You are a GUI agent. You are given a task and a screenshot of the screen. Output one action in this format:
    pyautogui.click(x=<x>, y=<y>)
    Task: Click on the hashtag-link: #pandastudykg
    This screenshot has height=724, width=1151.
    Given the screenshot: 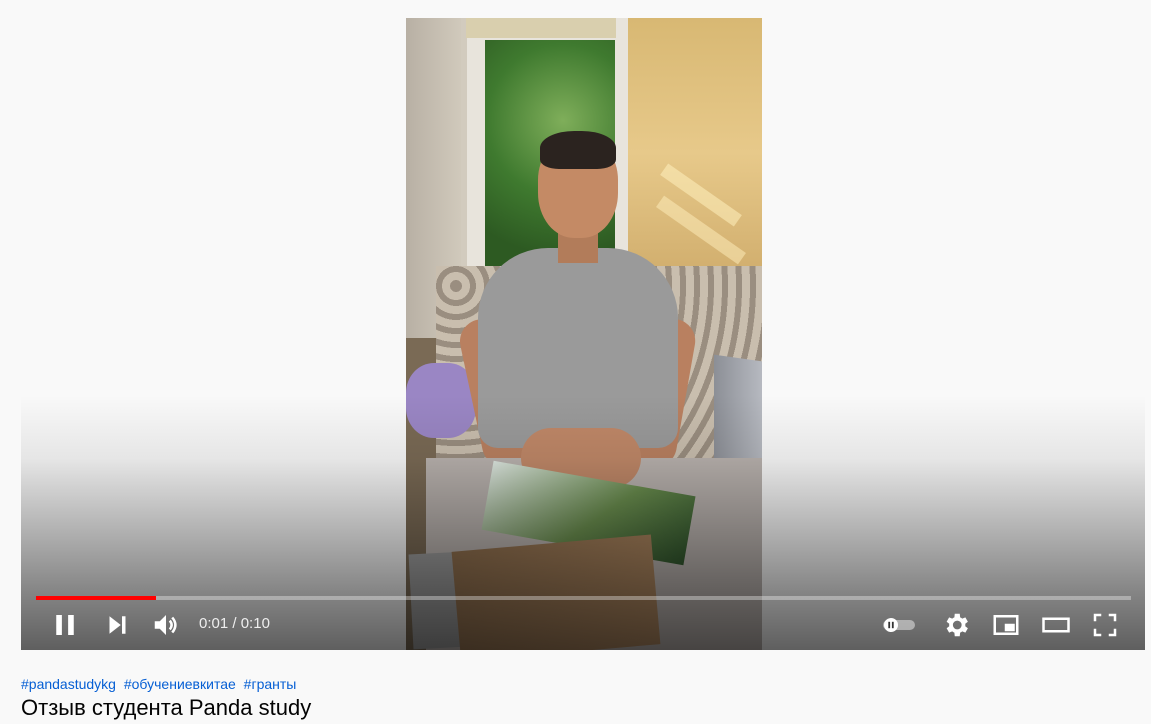 What is the action you would take?
    pyautogui.click(x=68, y=684)
    